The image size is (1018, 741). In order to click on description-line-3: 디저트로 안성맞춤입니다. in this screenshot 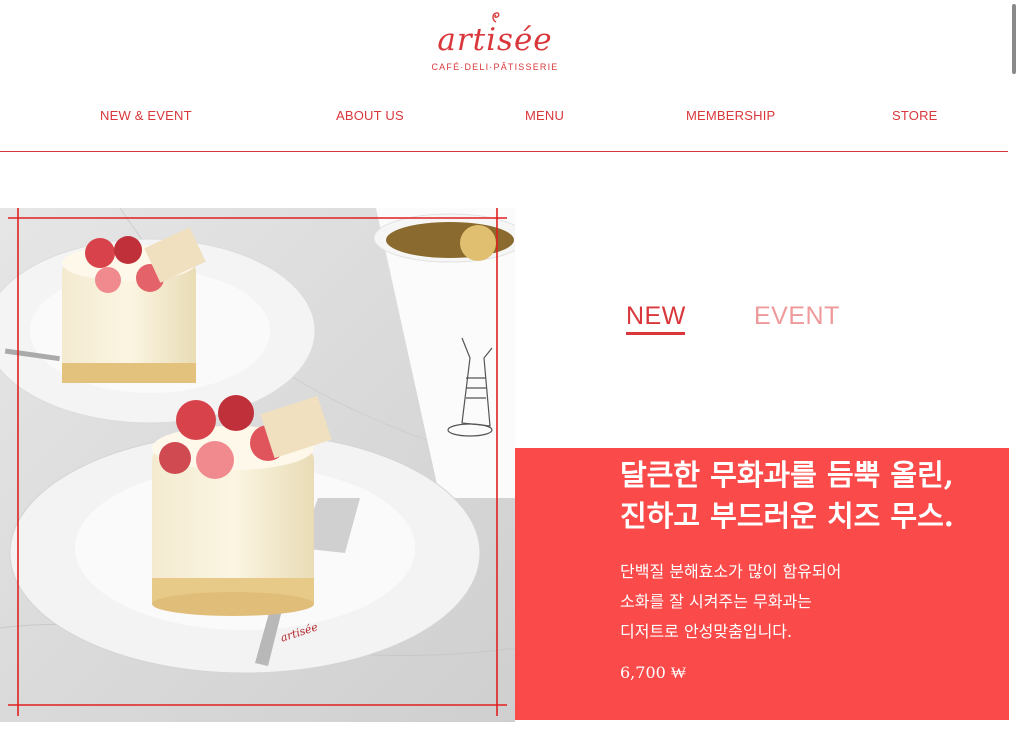, I will do `click(706, 631)`.